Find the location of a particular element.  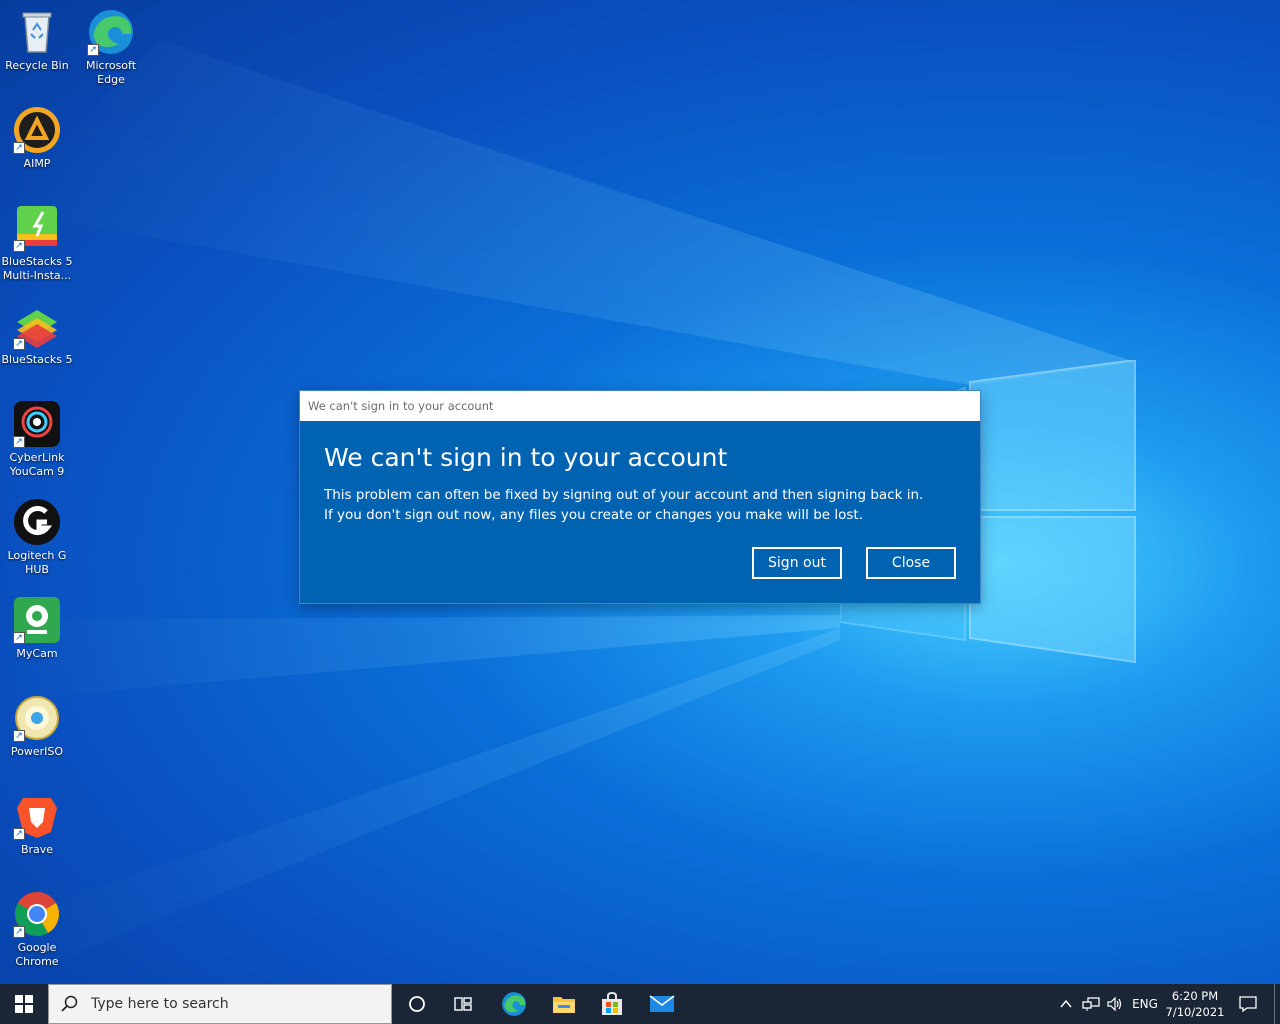

network-icon is located at coordinates (1091, 1004).